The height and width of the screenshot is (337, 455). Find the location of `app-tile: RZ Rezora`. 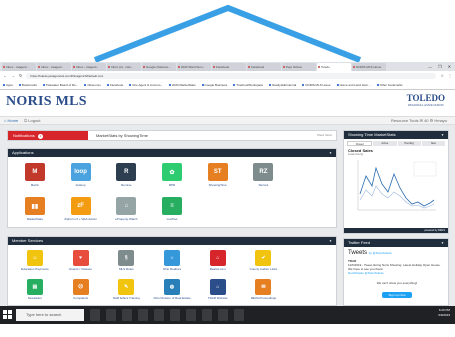

app-tile: RZ Rezora is located at coordinates (264, 175).